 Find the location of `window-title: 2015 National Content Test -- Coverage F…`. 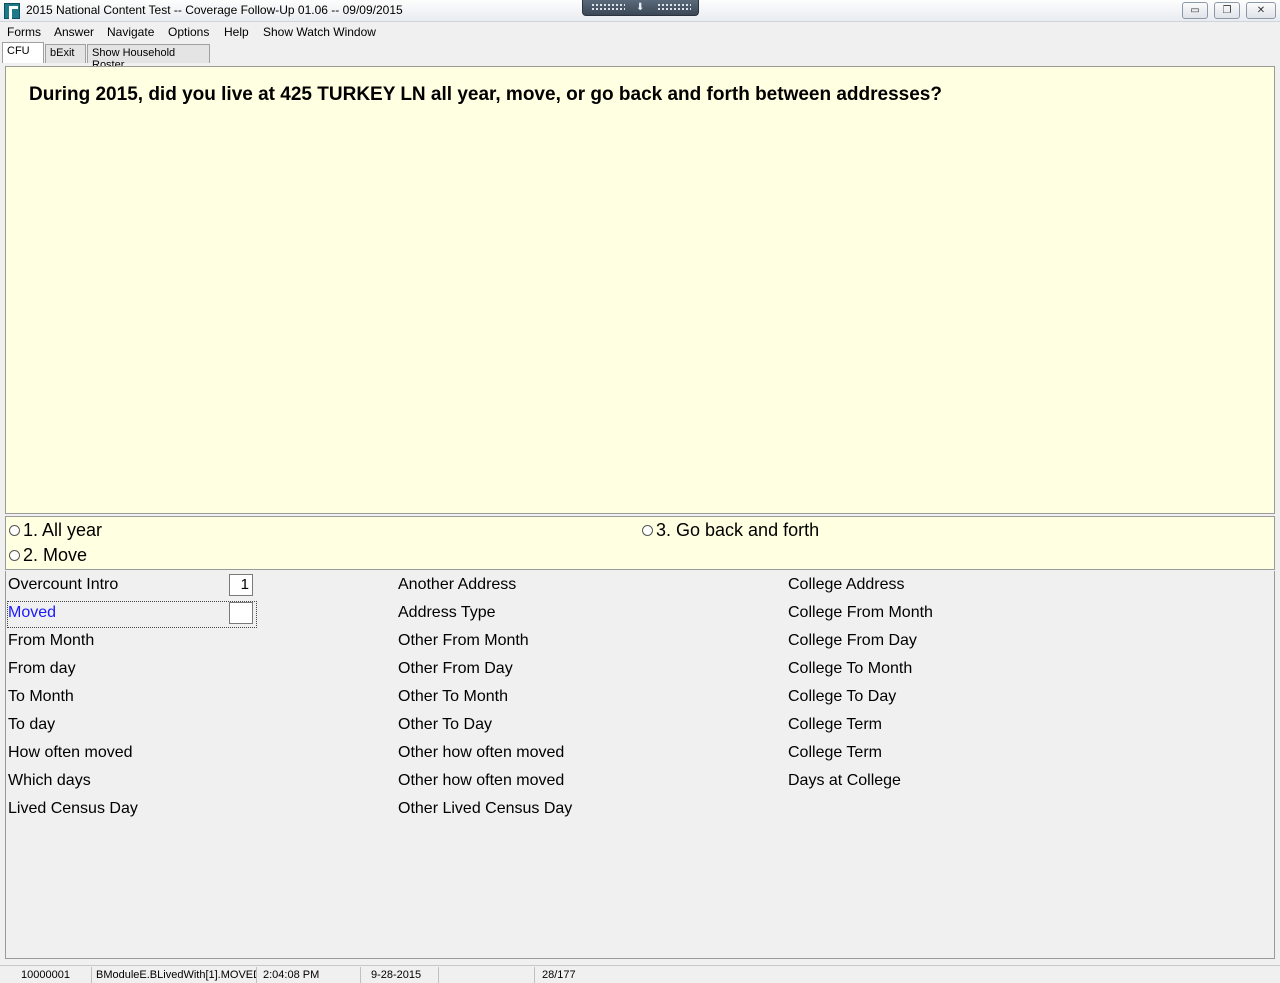

window-title: 2015 National Content Test -- Coverage F… is located at coordinates (214, 10).